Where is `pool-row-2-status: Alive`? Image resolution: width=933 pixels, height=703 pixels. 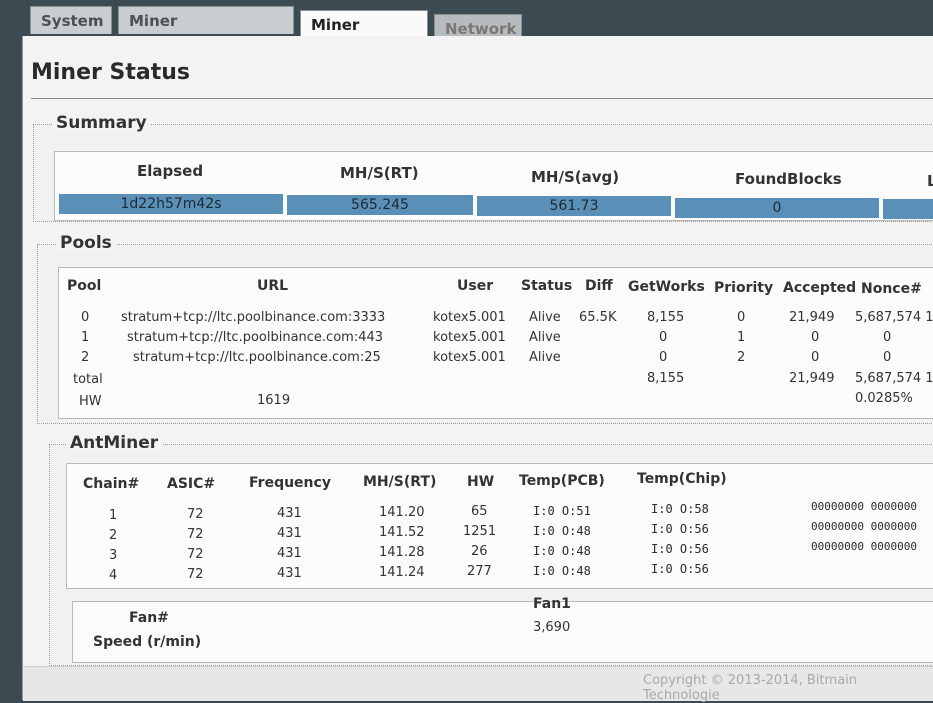
pool-row-2-status: Alive is located at coordinates (545, 357).